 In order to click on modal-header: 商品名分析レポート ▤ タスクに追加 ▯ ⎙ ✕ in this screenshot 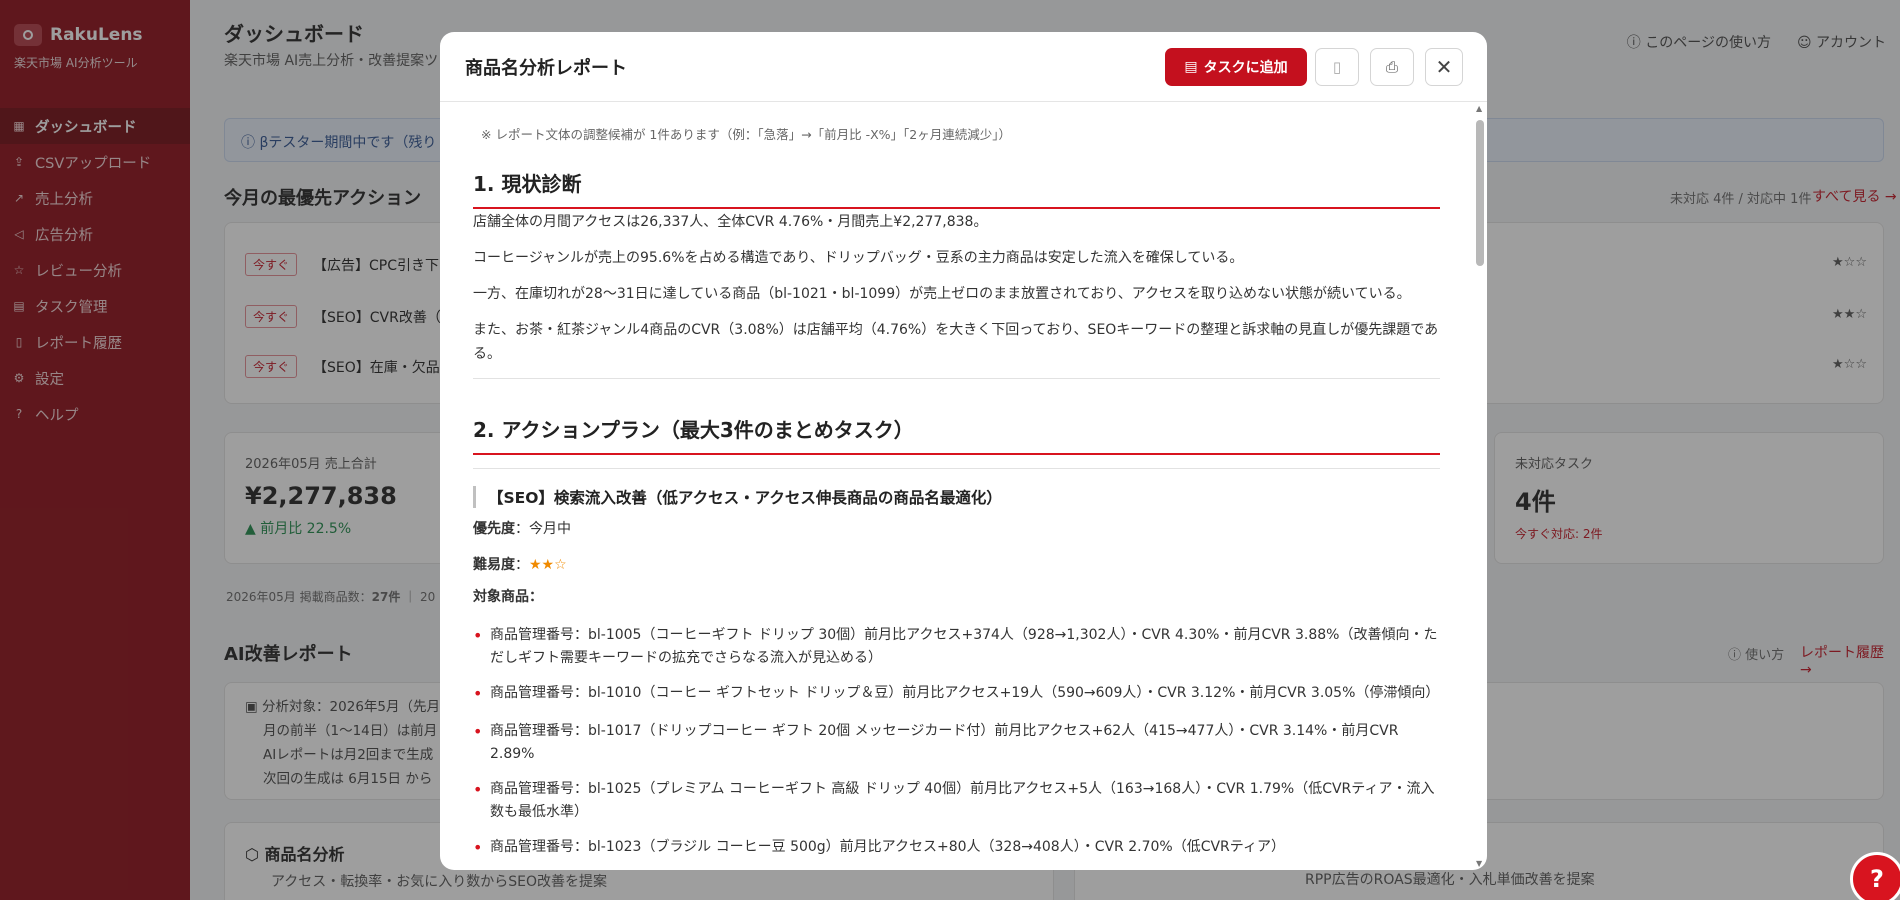, I will do `click(963, 67)`.